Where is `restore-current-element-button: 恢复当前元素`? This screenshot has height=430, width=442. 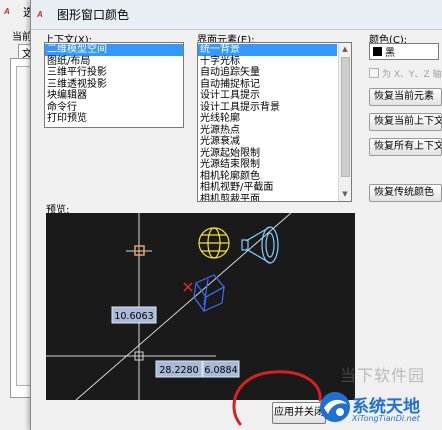
restore-current-element-button: 恢复当前元素 is located at coordinates (405, 97).